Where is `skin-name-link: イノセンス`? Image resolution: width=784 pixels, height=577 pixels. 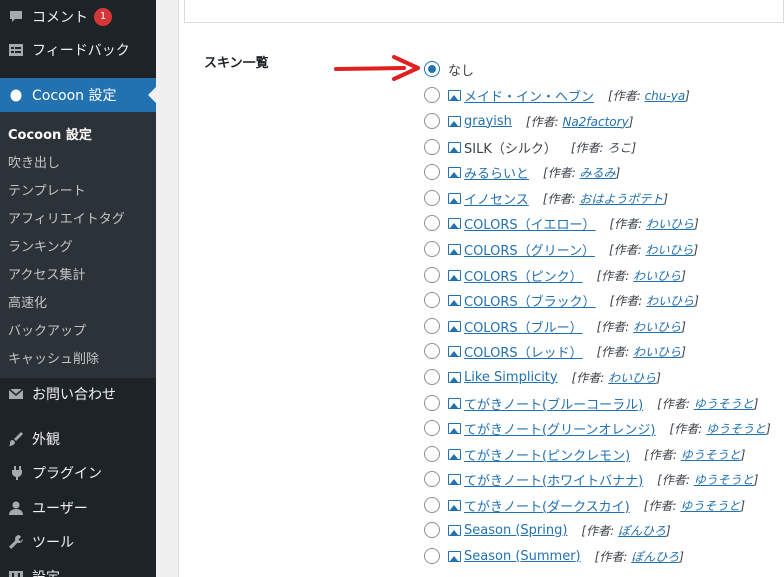
skin-name-link: イノセンス is located at coordinates (496, 198).